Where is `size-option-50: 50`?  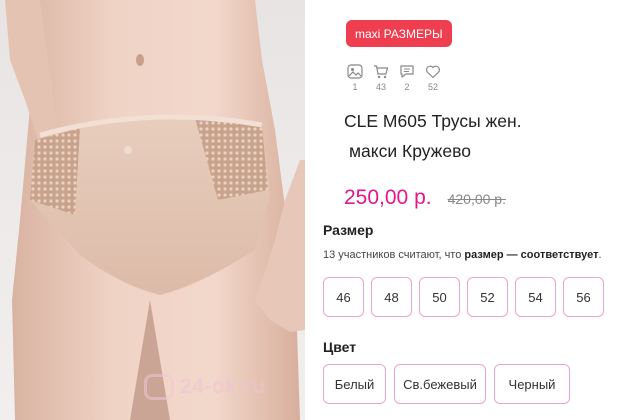 size-option-50: 50 is located at coordinates (439, 297).